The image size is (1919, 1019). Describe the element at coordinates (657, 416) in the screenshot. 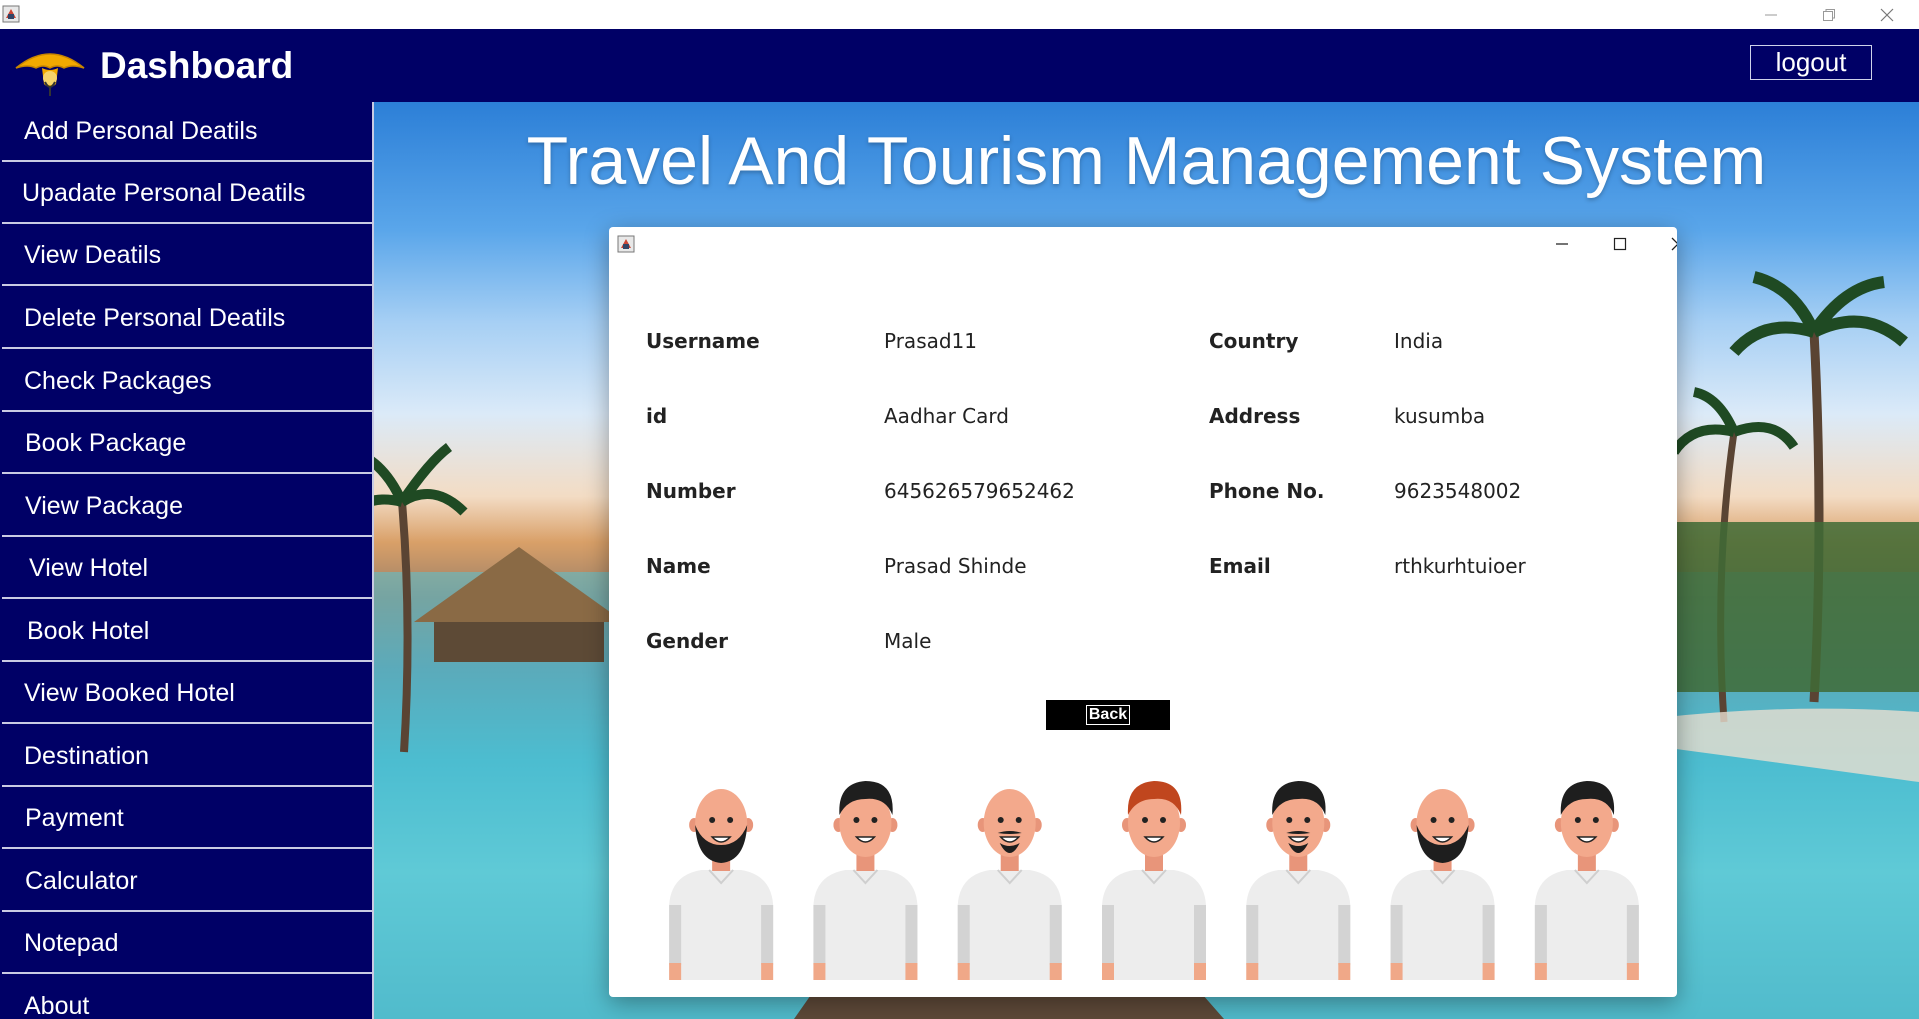

I see `id-label: id` at that location.